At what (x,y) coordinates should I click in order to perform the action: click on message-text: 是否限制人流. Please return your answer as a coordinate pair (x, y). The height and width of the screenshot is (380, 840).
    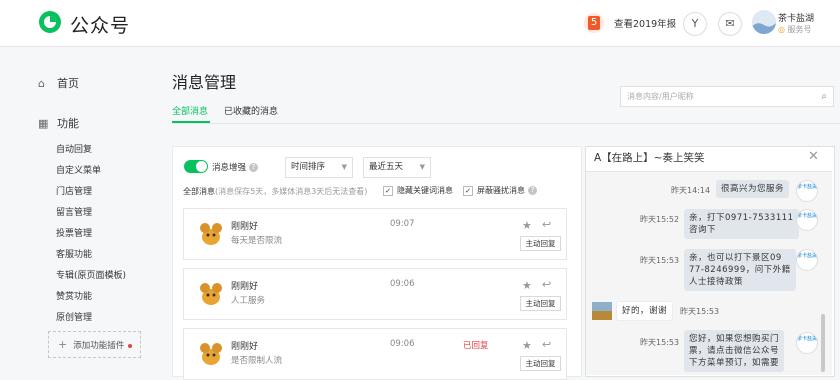
    Looking at the image, I should click on (257, 361).